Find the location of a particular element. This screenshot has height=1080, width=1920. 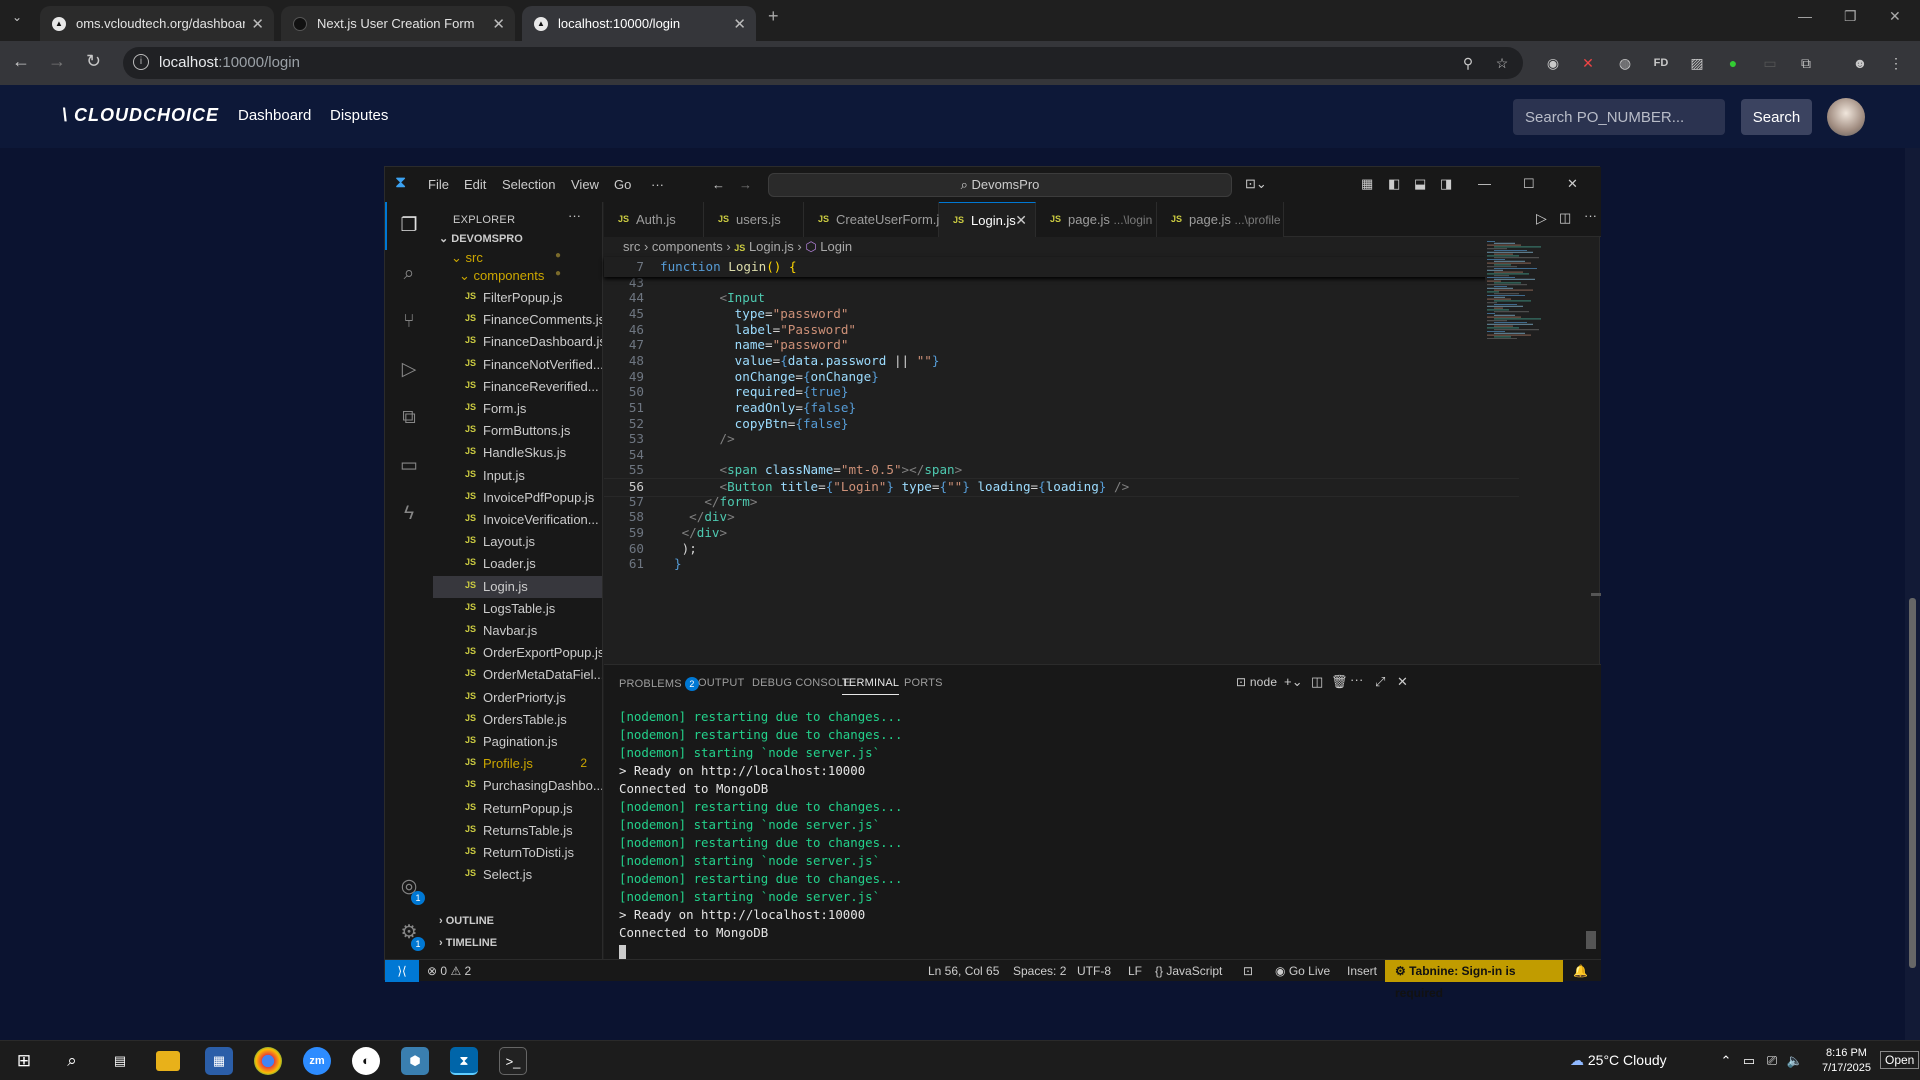

explorer-icon: ❐ is located at coordinates (409, 226).